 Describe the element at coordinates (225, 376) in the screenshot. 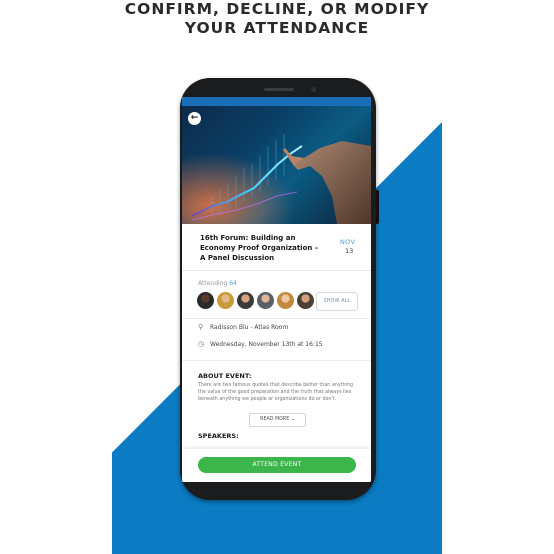

I see `about-event-label: ABOUT EVENT:` at that location.